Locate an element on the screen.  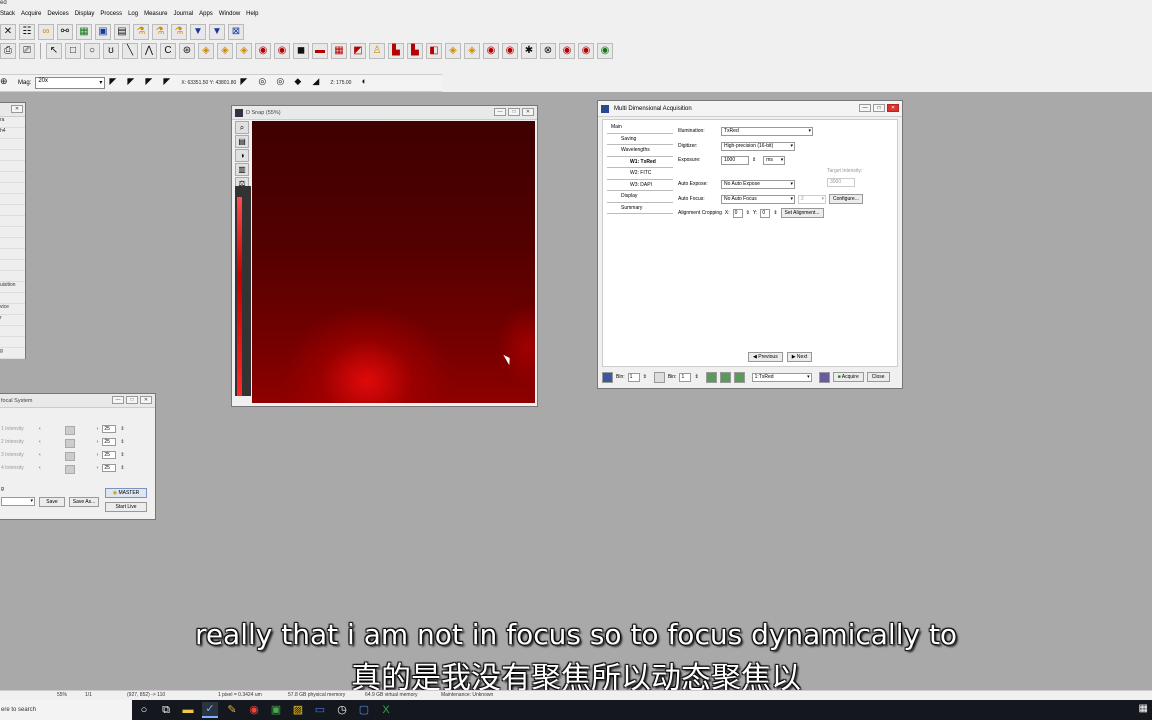
view-3-icon is located at coordinates (739, 377).